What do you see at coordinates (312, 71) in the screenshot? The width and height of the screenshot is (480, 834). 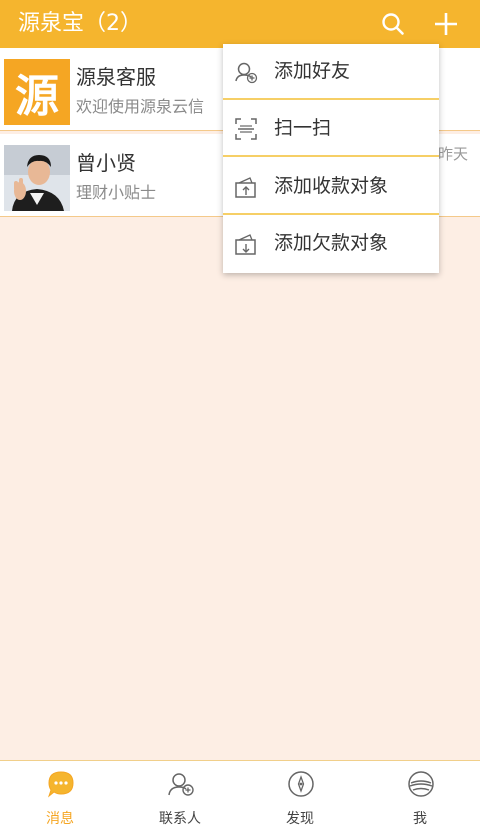 I see `menu-item-label: 添加好友` at bounding box center [312, 71].